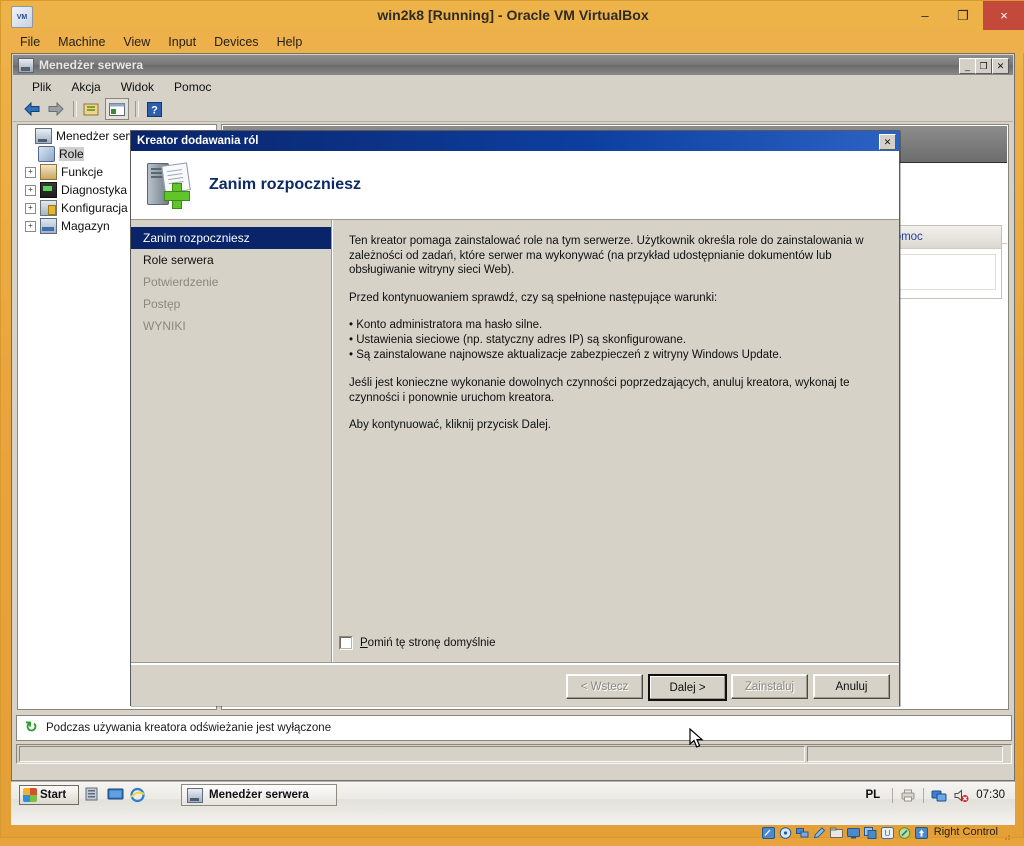  I want to click on shared-folder-icon, so click(836, 832).